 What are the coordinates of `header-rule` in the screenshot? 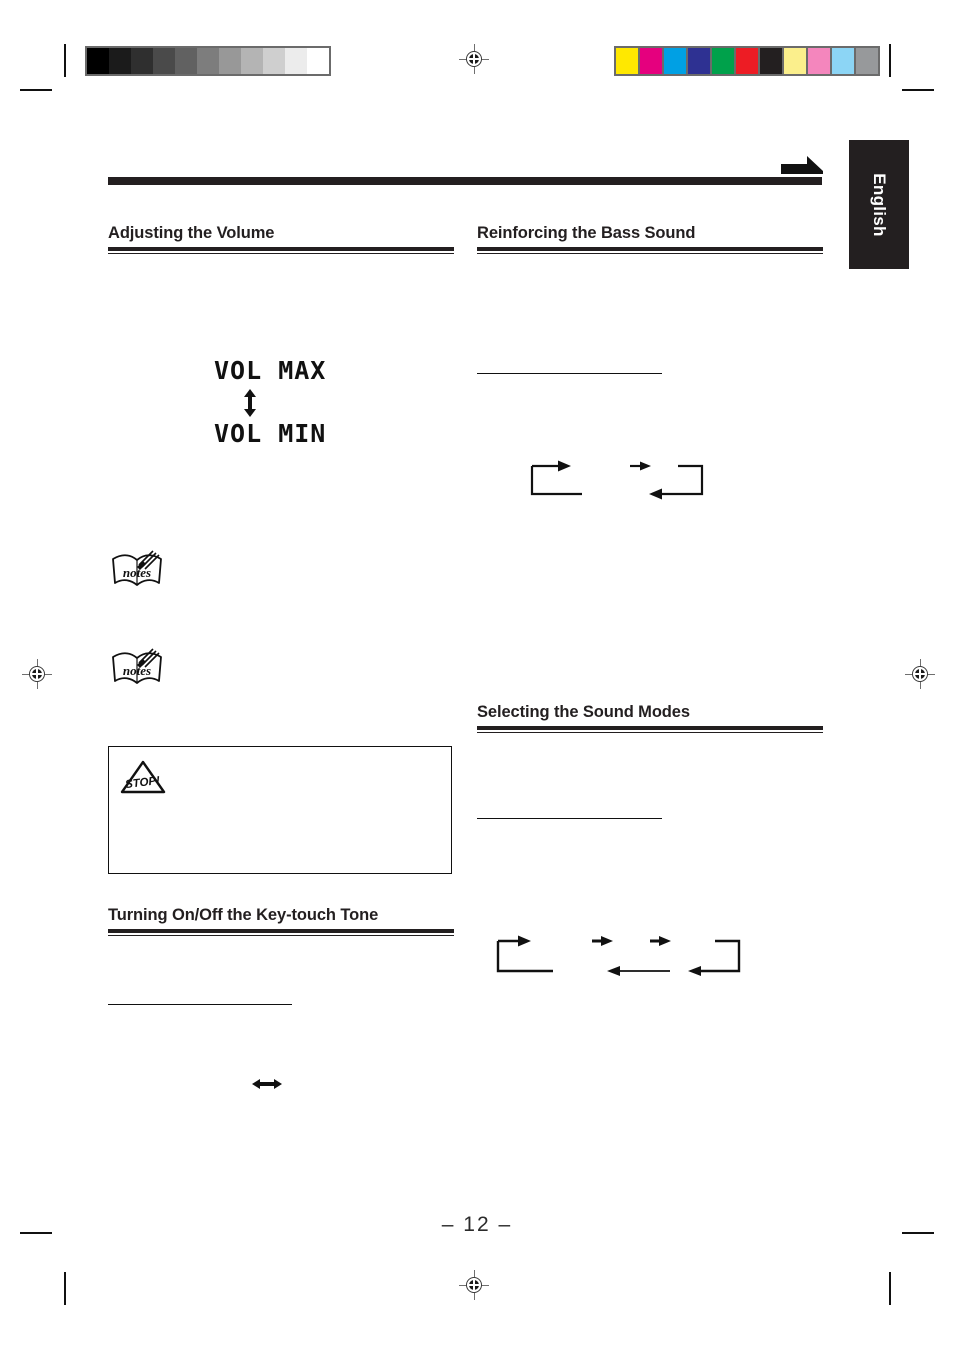 It's located at (465, 181).